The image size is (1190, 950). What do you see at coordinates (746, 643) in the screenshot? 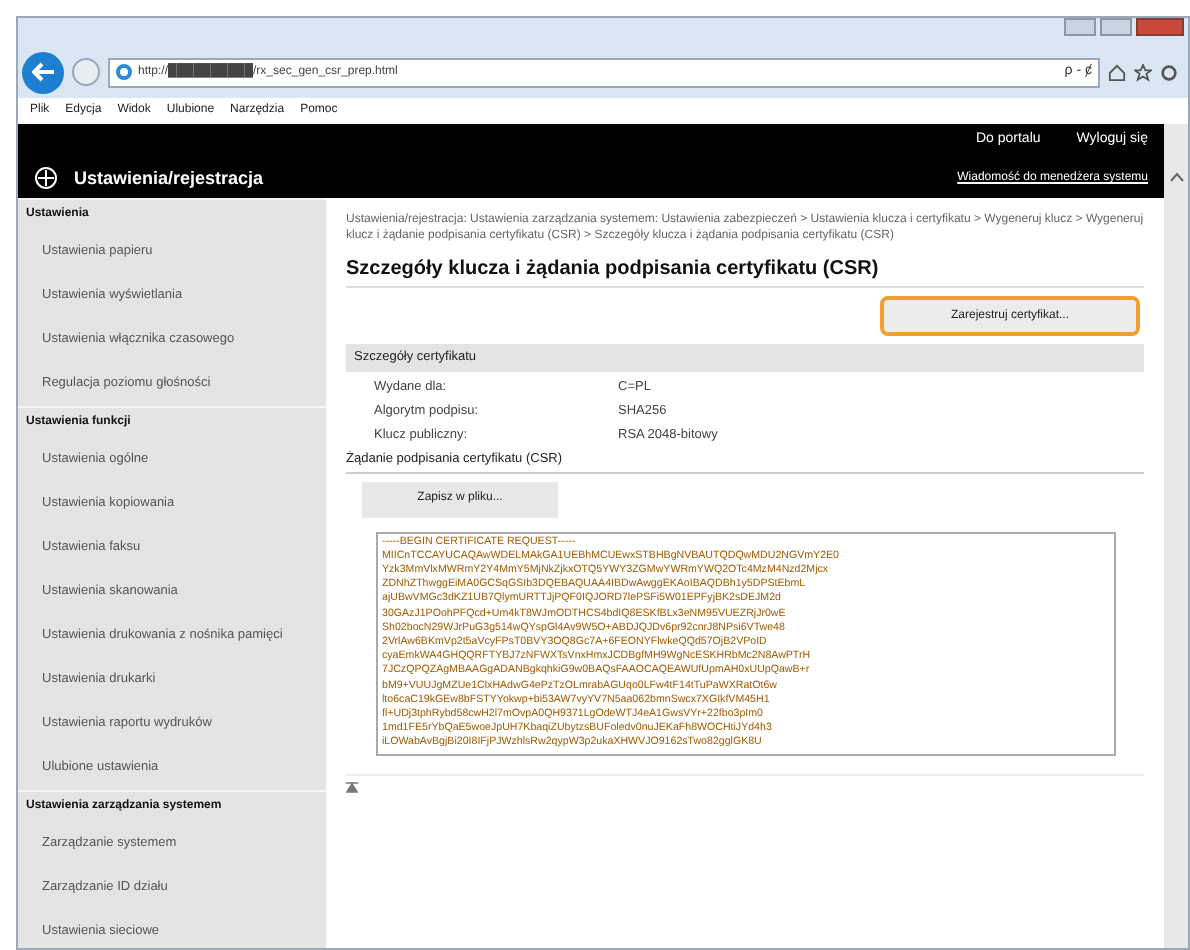
I see `csr-text-area` at bounding box center [746, 643].